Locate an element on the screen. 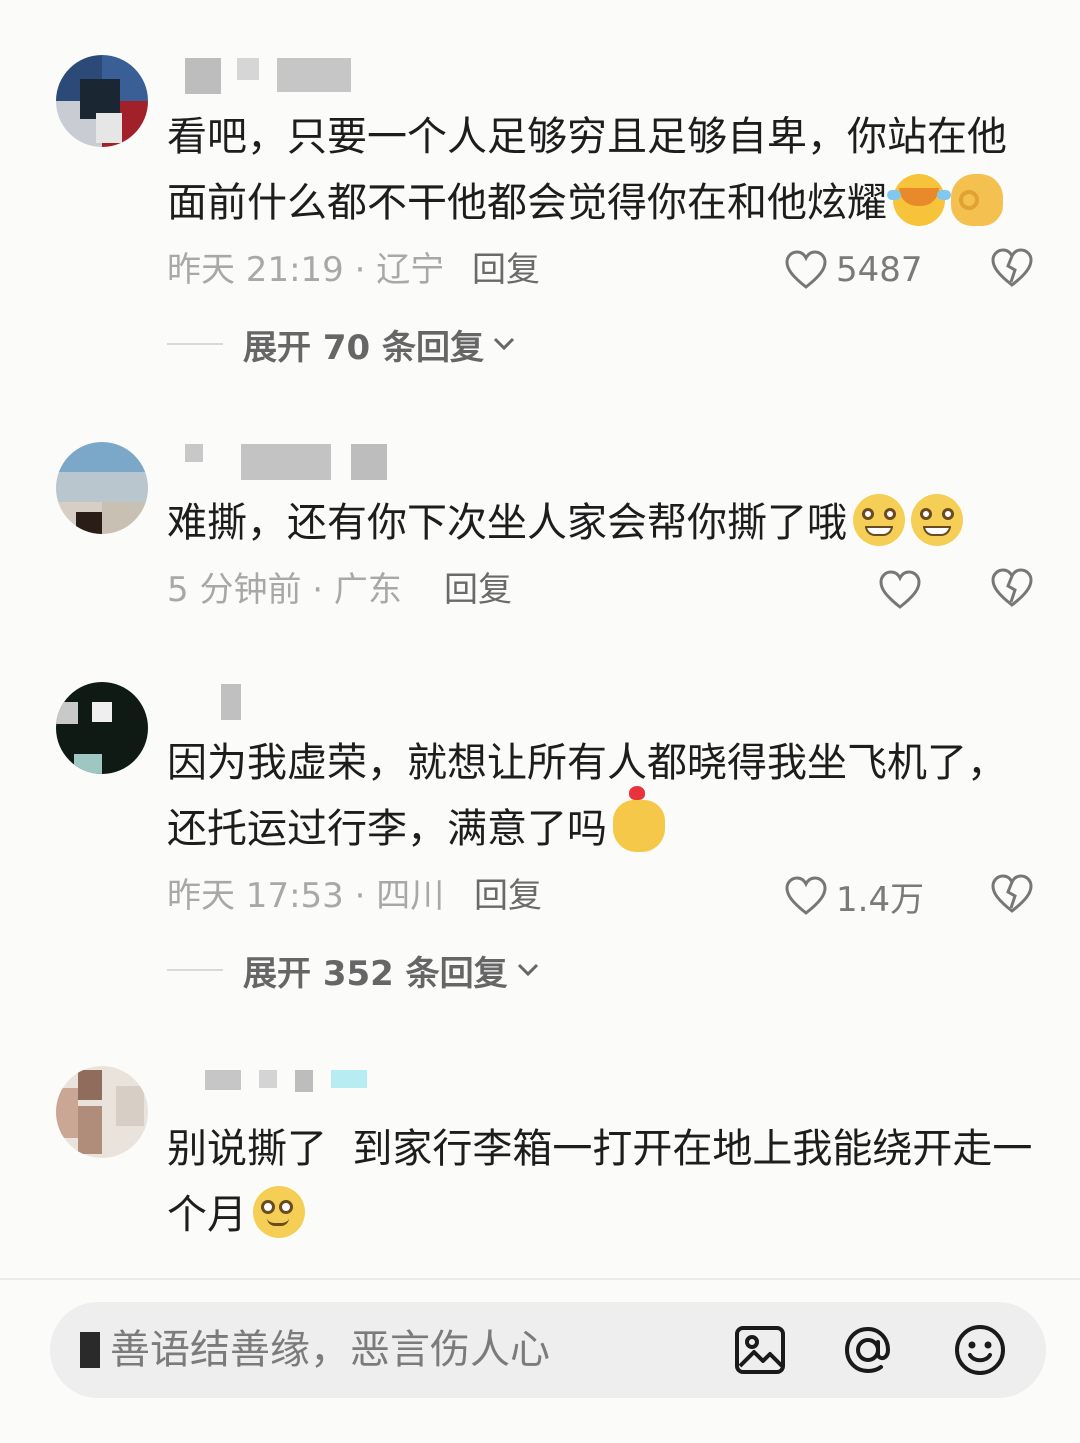  like-button is located at coordinates (900, 590).